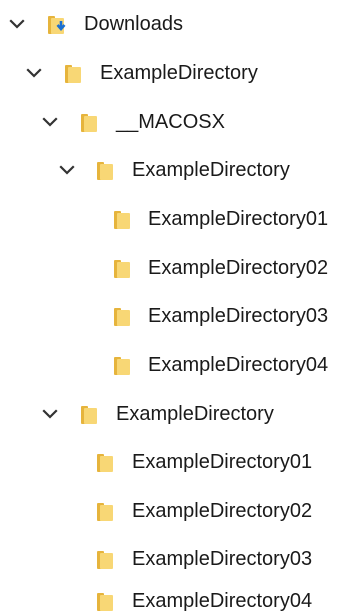  I want to click on tree-item-example-directory: ExampleDirectory, so click(180, 73).